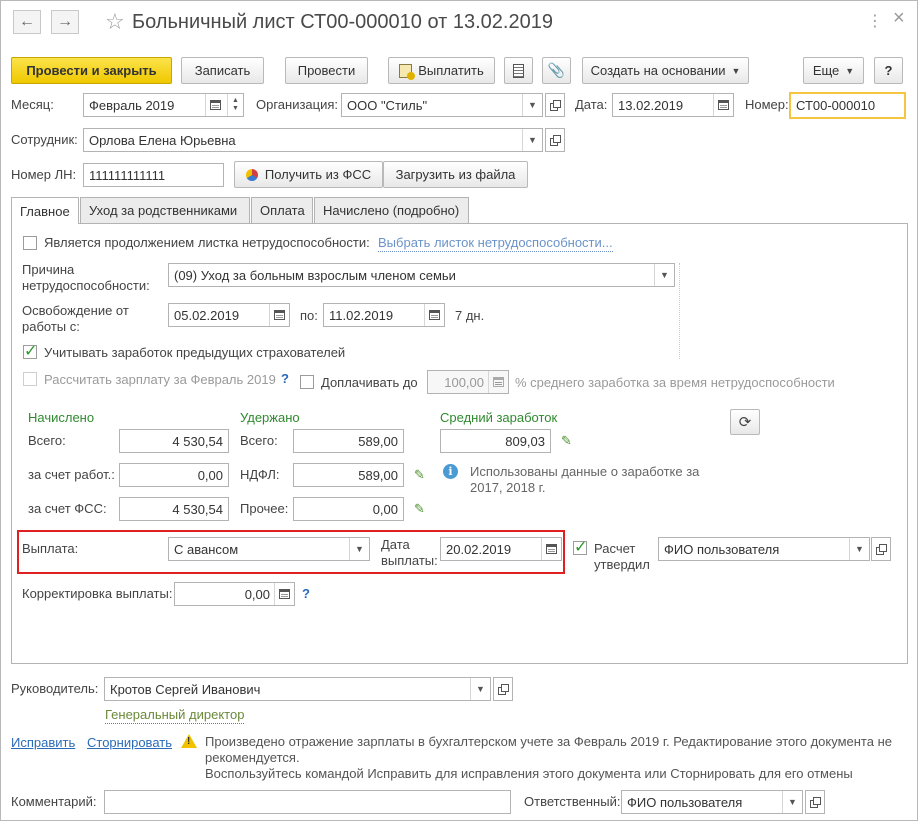  Describe the element at coordinates (174, 475) in the screenshot. I see `accrued-employer-field: 0,00` at that location.